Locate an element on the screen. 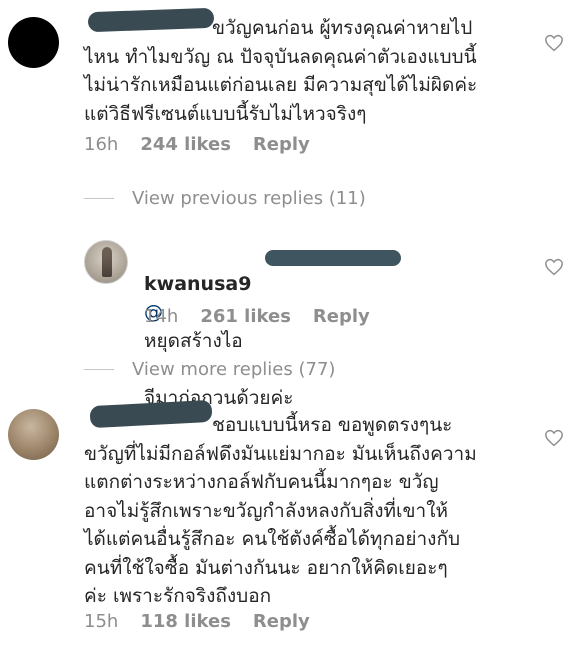  comment-time: 15h is located at coordinates (101, 621).